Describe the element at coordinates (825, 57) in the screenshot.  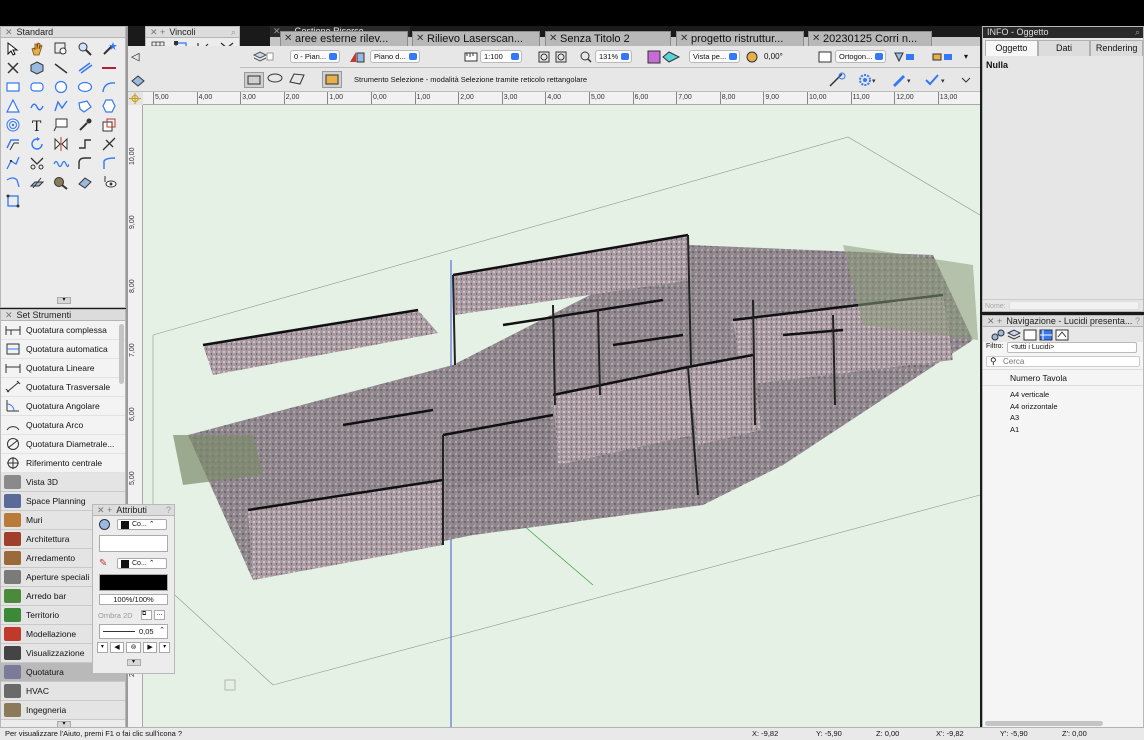
I see `projection-icon` at that location.